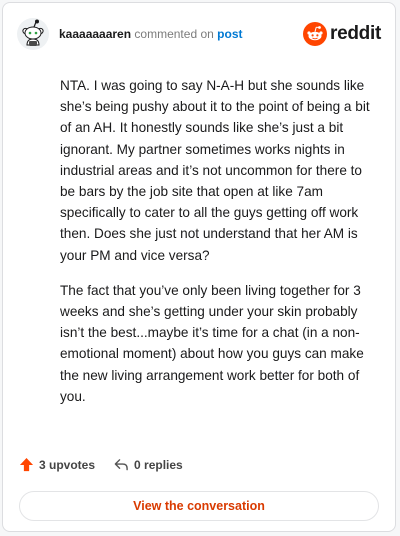  Describe the element at coordinates (101, 464) in the screenshot. I see `comment-actions: 3 upvotes 0 replies` at that location.